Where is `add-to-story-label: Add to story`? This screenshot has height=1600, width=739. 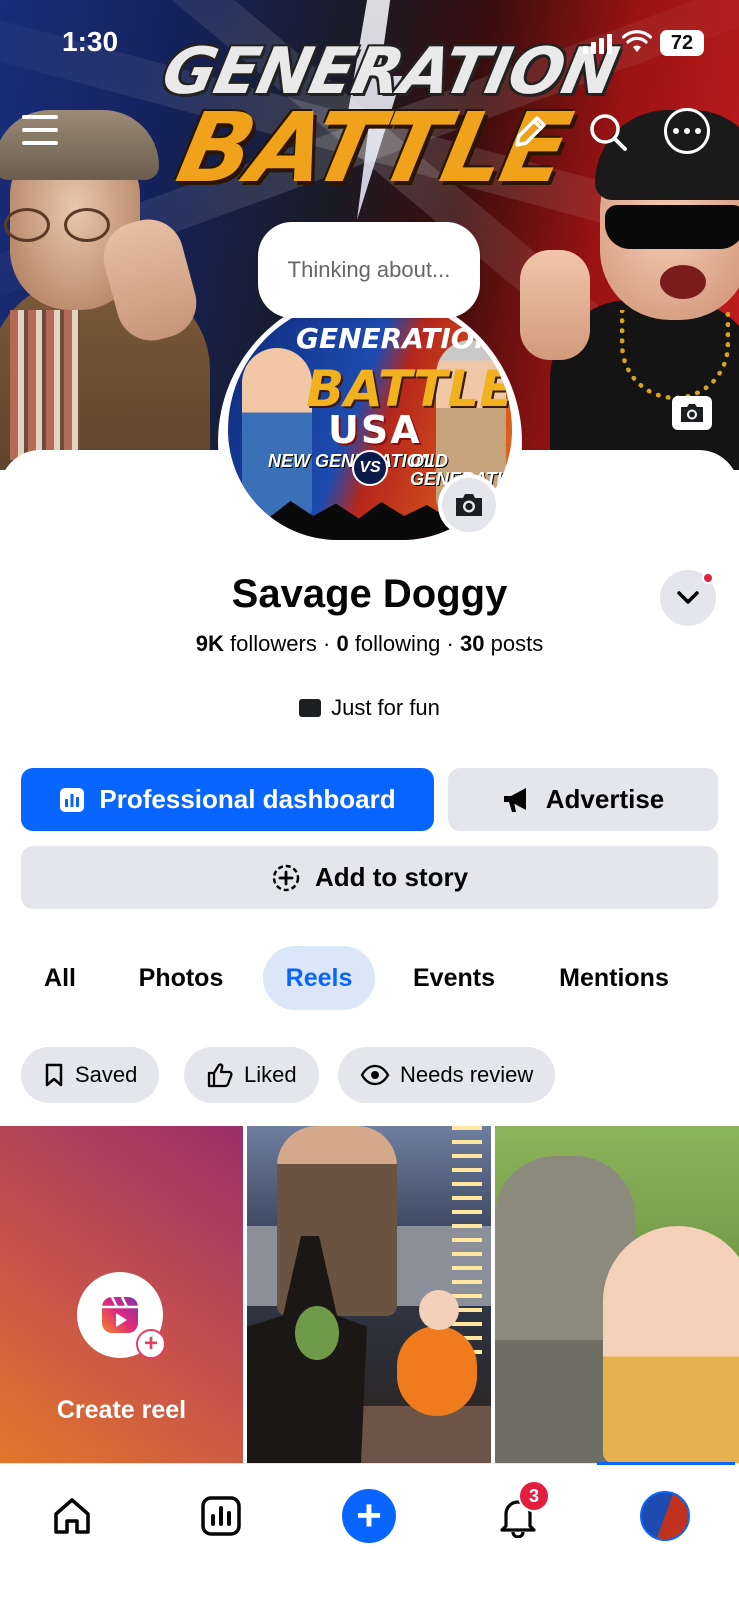 add-to-story-label: Add to story is located at coordinates (391, 877).